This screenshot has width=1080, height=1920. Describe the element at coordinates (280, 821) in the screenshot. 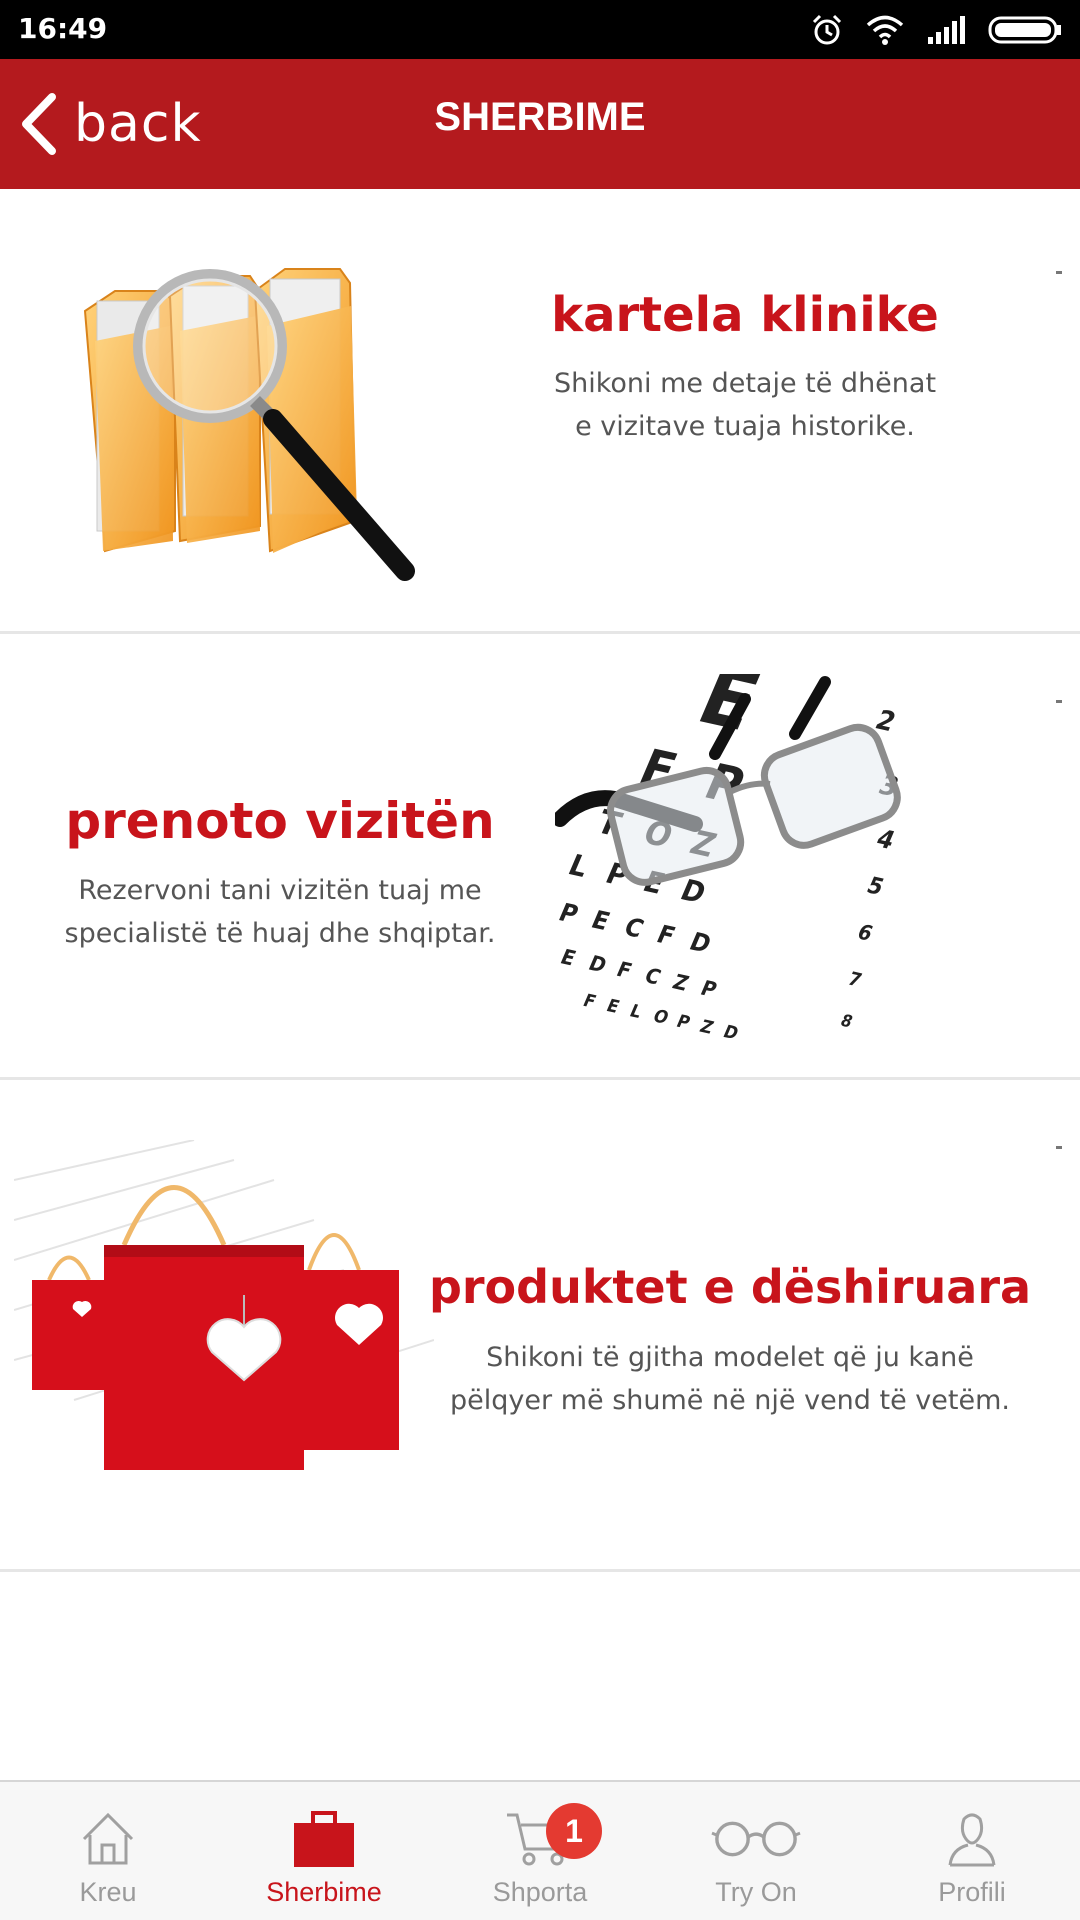

I see `card-title: prenoto vizitën` at that location.